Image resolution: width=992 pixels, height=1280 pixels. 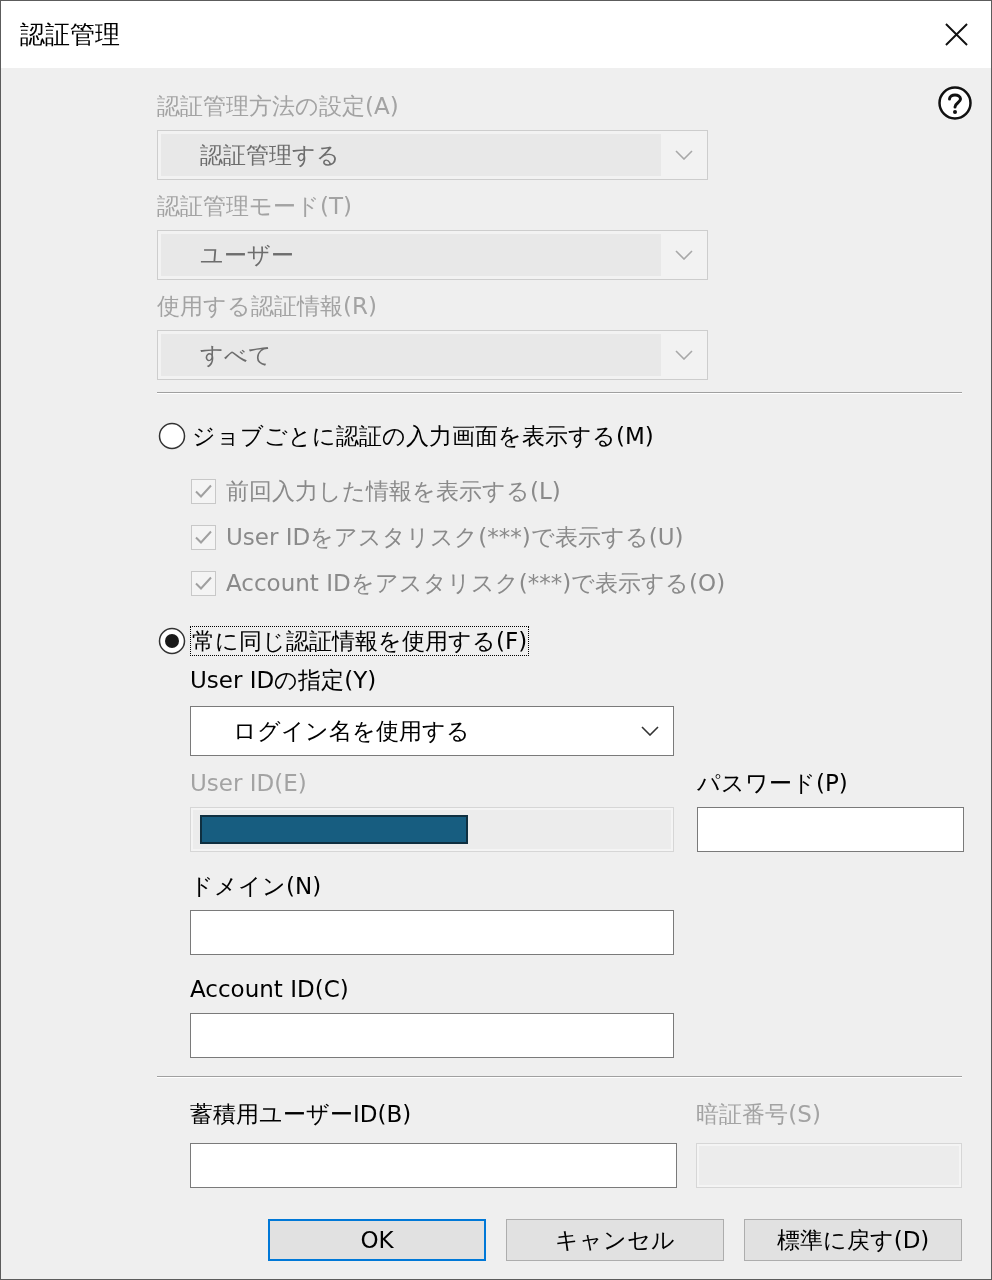 I want to click on field-label: 認証管理方法の設定(A), so click(x=278, y=106).